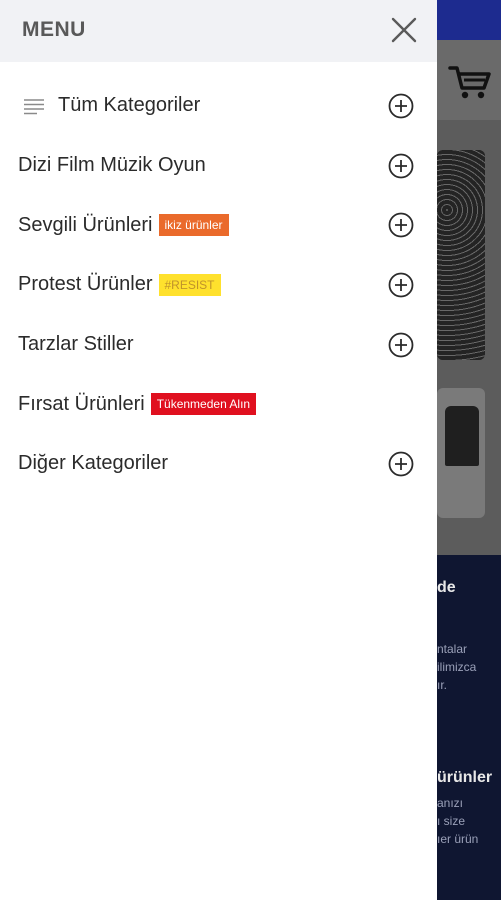 This screenshot has width=501, height=900. Describe the element at coordinates (470, 82) in the screenshot. I see `cart-icon` at that location.